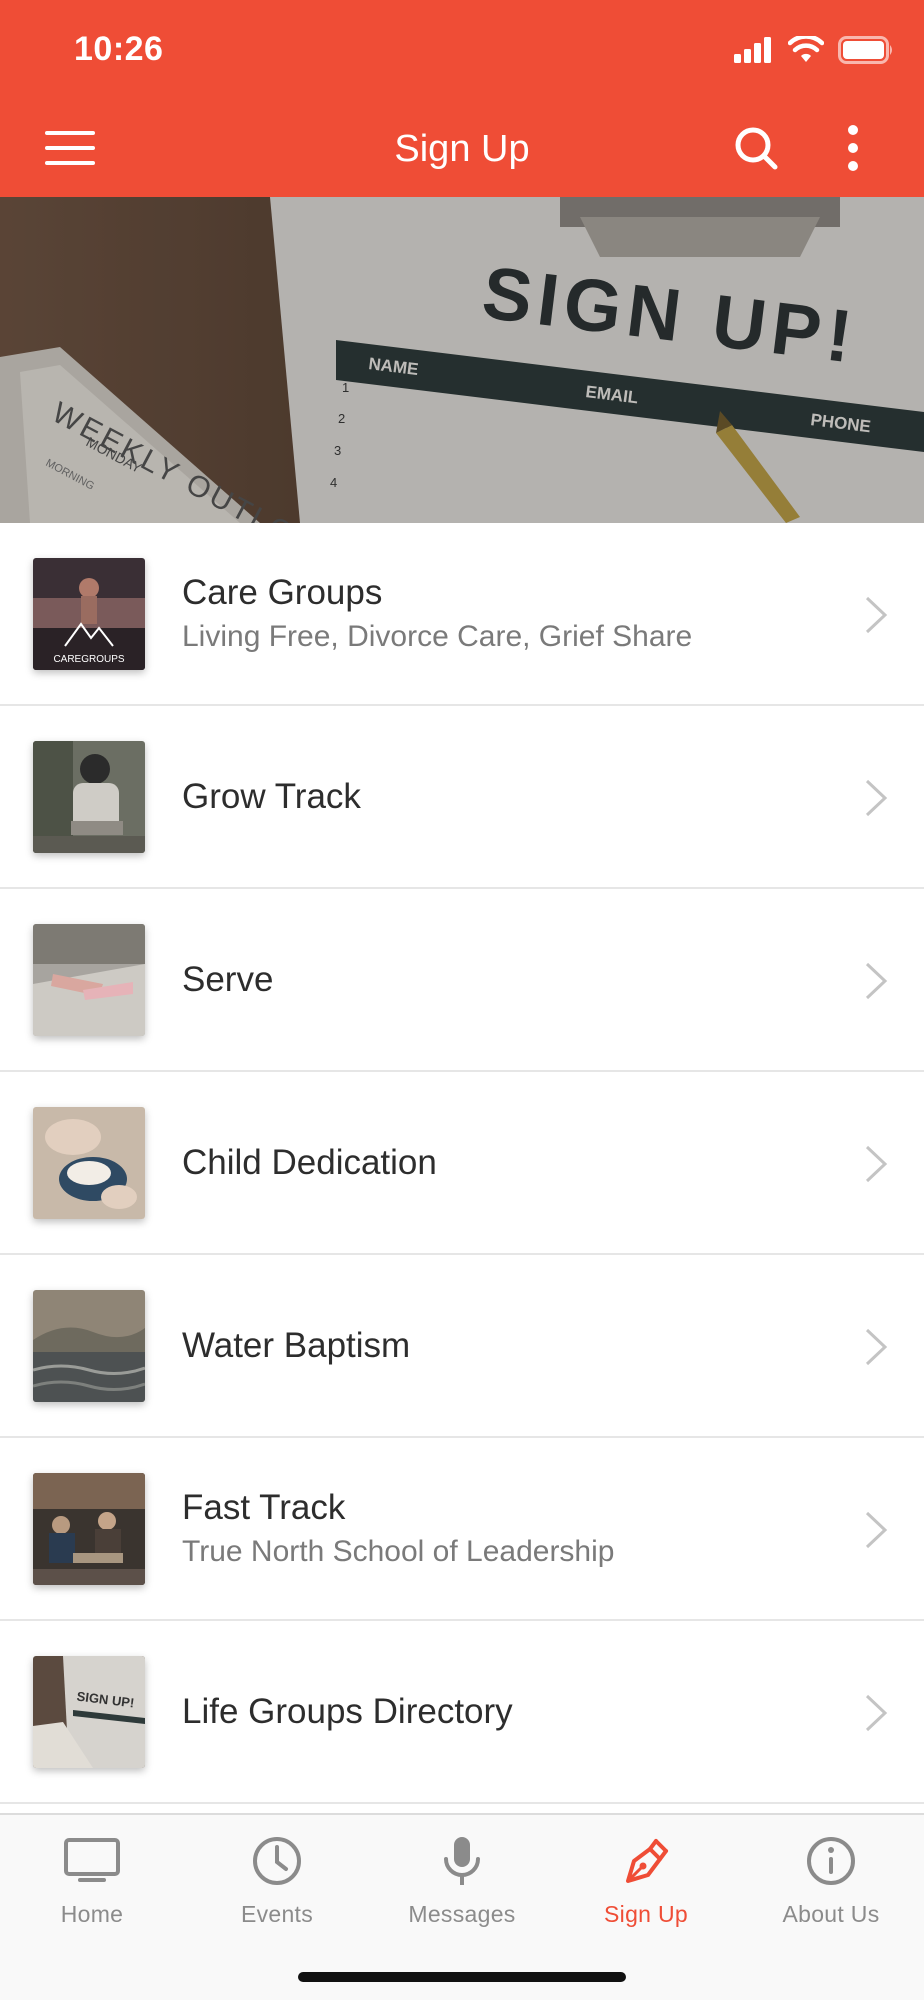 This screenshot has height=2000, width=924. What do you see at coordinates (462, 1977) in the screenshot?
I see `home-indicator` at bounding box center [462, 1977].